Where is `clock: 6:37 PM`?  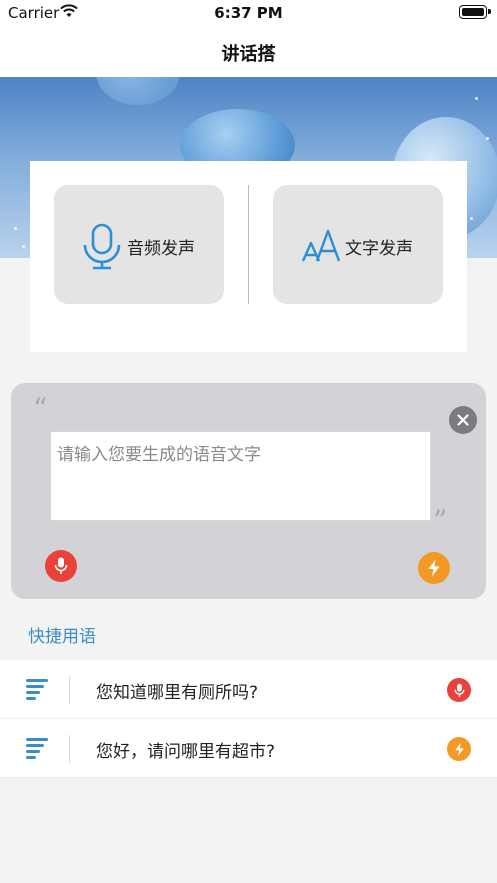 clock: 6:37 PM is located at coordinates (248, 13).